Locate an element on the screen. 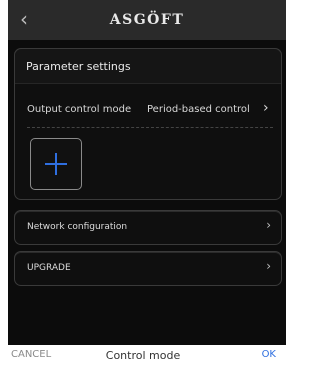 Image resolution: width=320 pixels, height=367 pixels. ok-button: OK is located at coordinates (269, 354).